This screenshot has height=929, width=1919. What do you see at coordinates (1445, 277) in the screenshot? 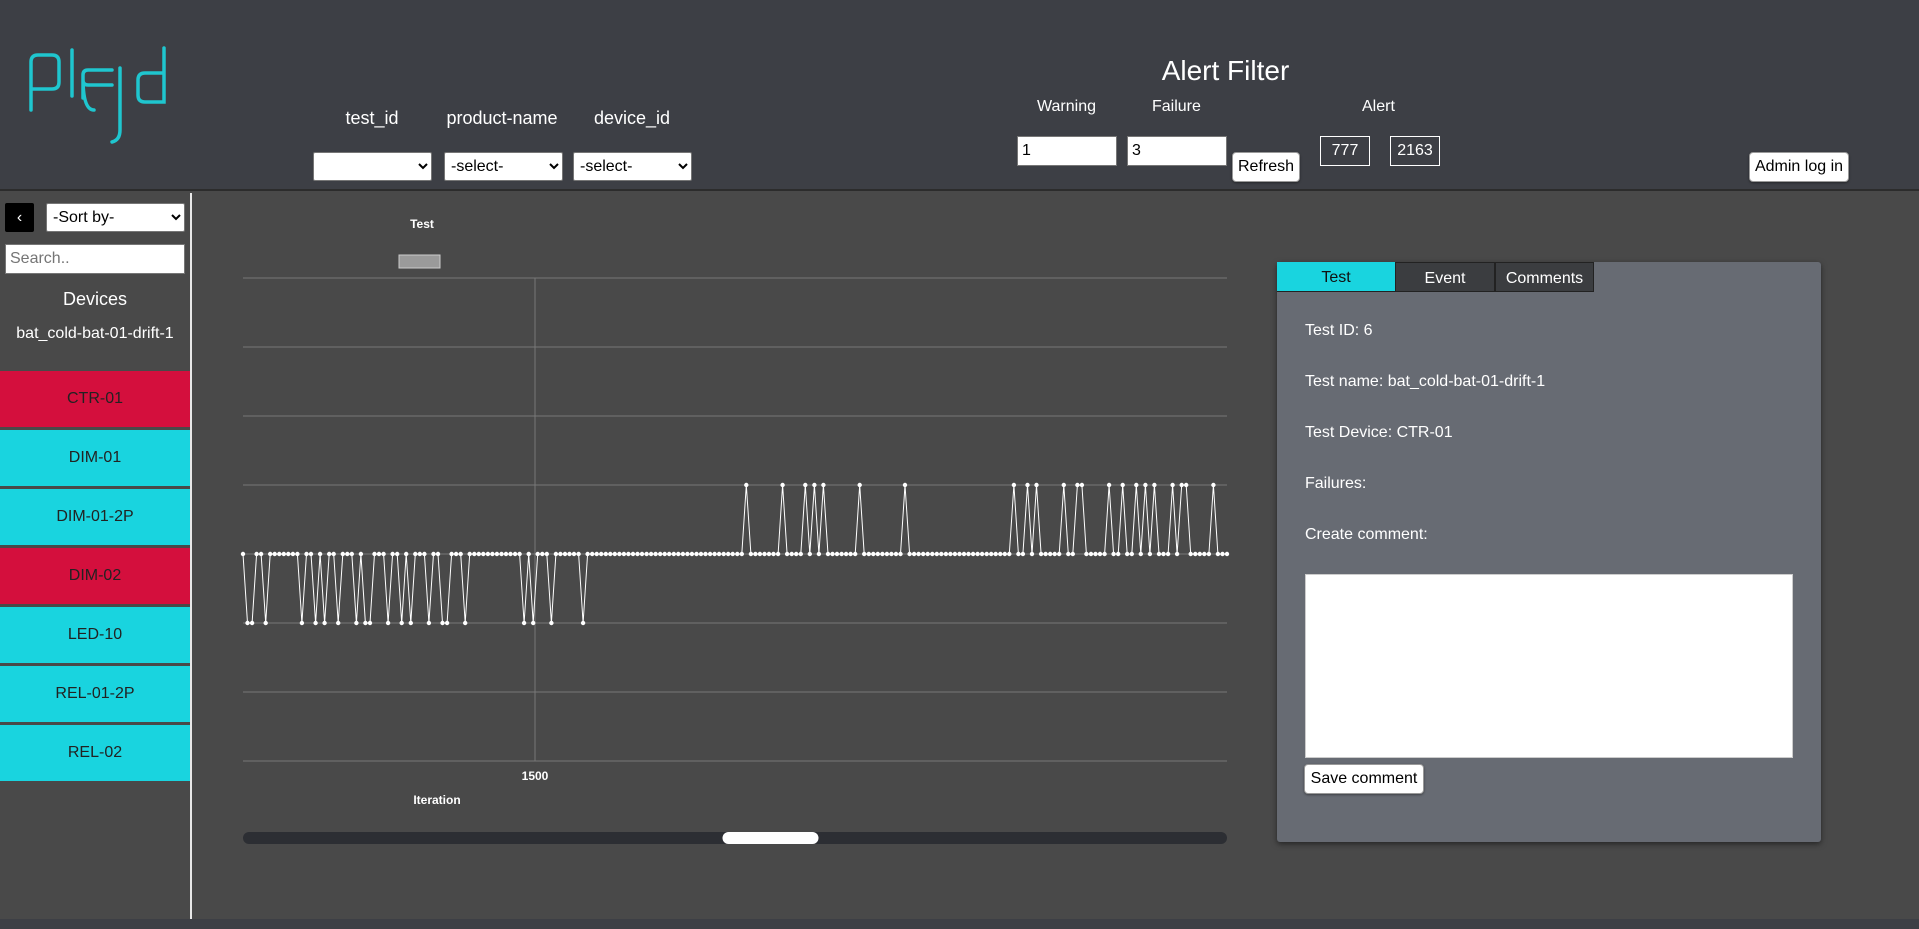
I see `tab-event: Event` at bounding box center [1445, 277].